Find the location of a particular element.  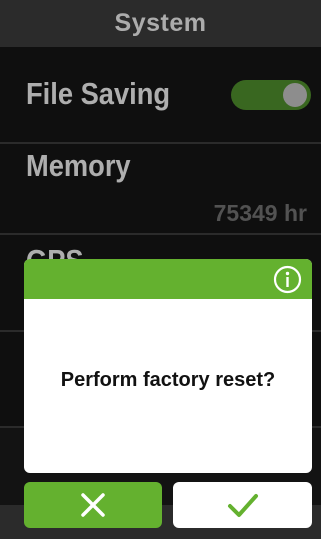

check-icon is located at coordinates (242, 505).